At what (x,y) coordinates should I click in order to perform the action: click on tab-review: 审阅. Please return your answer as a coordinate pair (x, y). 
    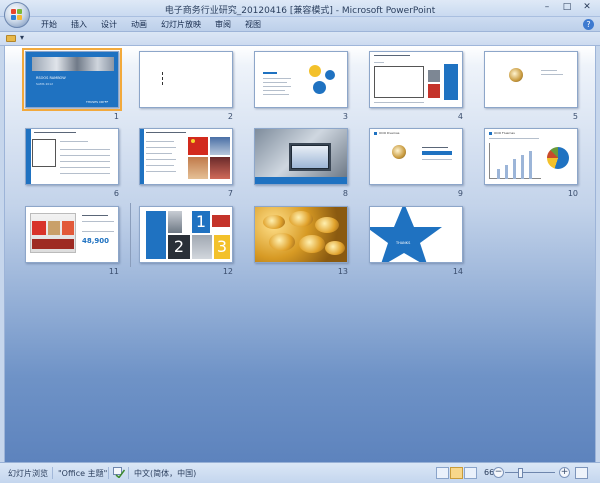
    Looking at the image, I should click on (223, 24).